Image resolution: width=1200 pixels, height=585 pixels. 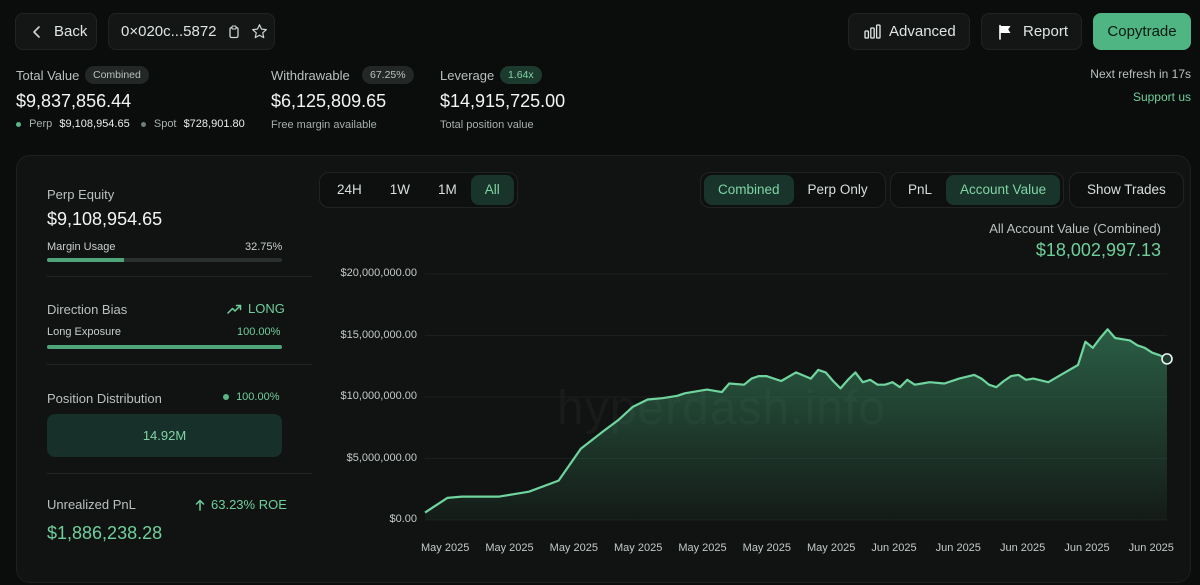 I want to click on support-link: Support us, so click(x=1162, y=97).